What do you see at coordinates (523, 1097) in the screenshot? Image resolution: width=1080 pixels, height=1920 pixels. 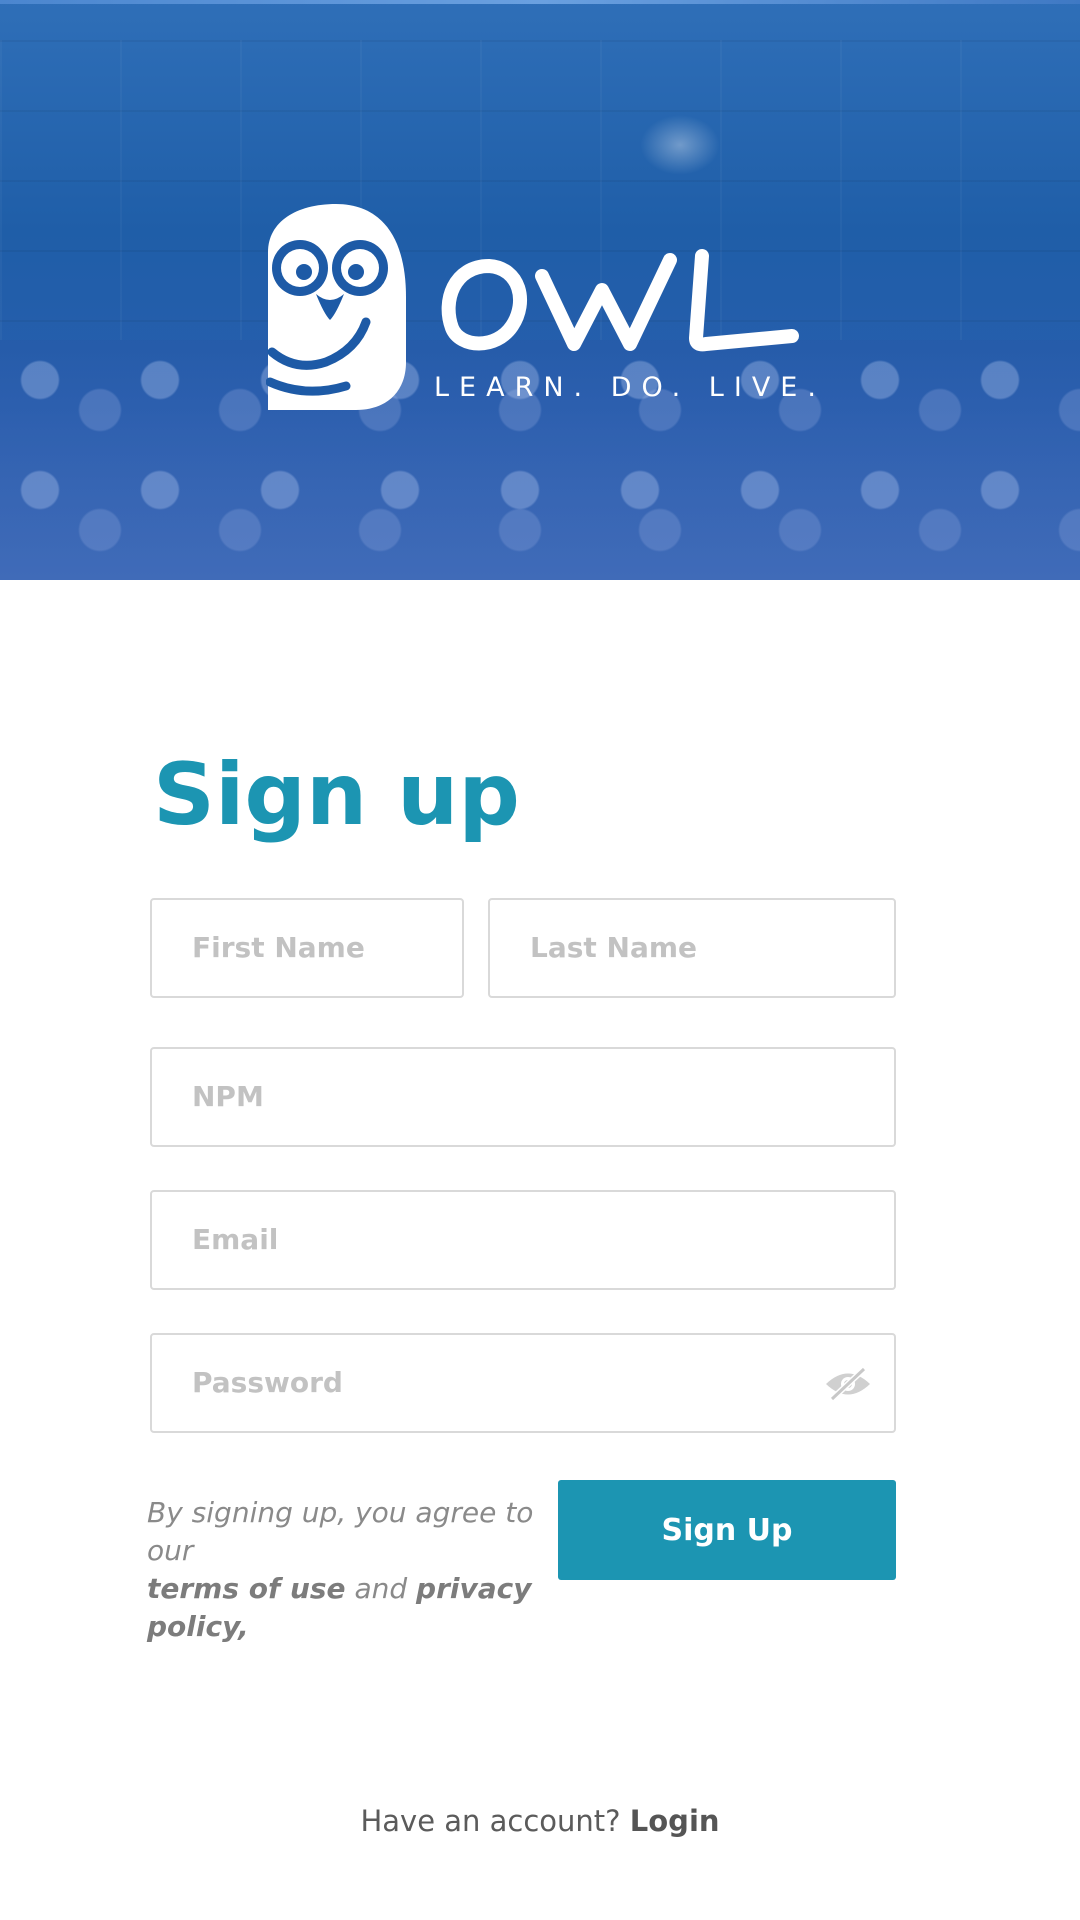 I see `npm-field: NPM` at bounding box center [523, 1097].